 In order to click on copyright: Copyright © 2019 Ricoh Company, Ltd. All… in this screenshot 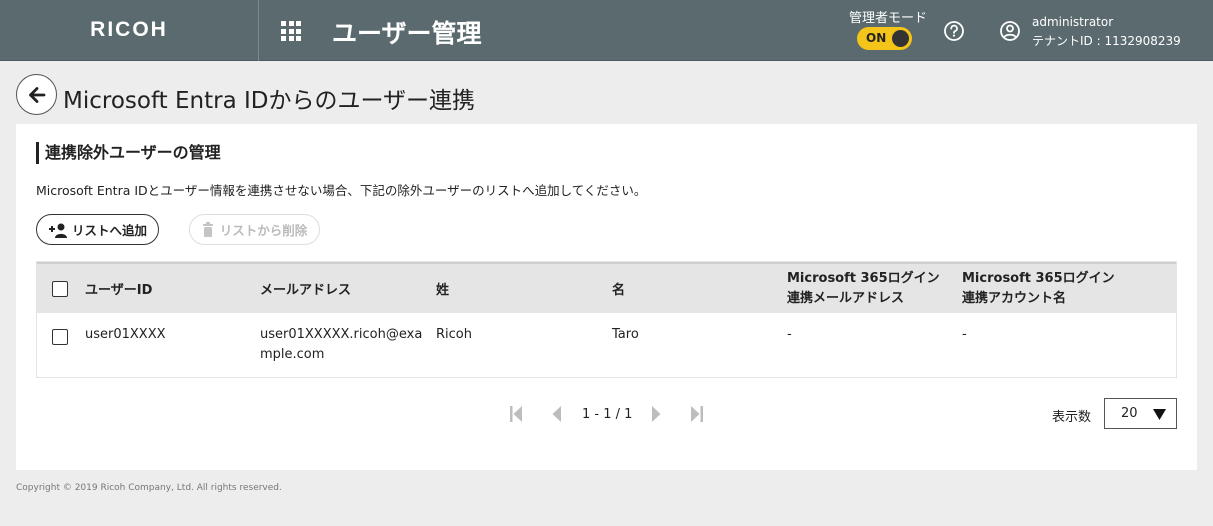, I will do `click(149, 488)`.